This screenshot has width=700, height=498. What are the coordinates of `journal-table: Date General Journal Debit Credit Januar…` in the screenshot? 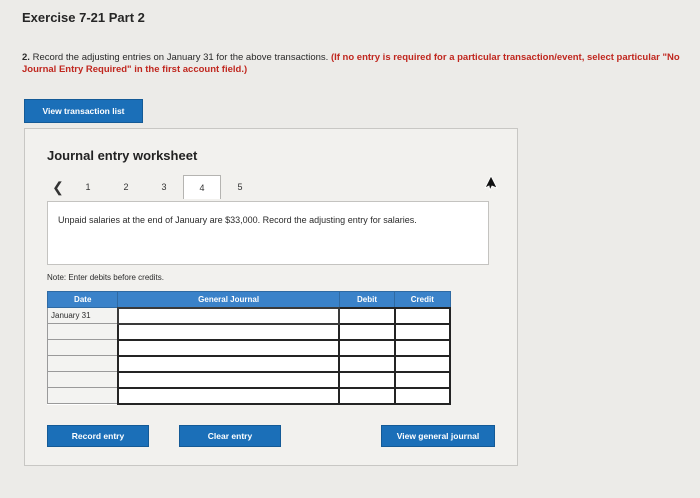 It's located at (249, 348).